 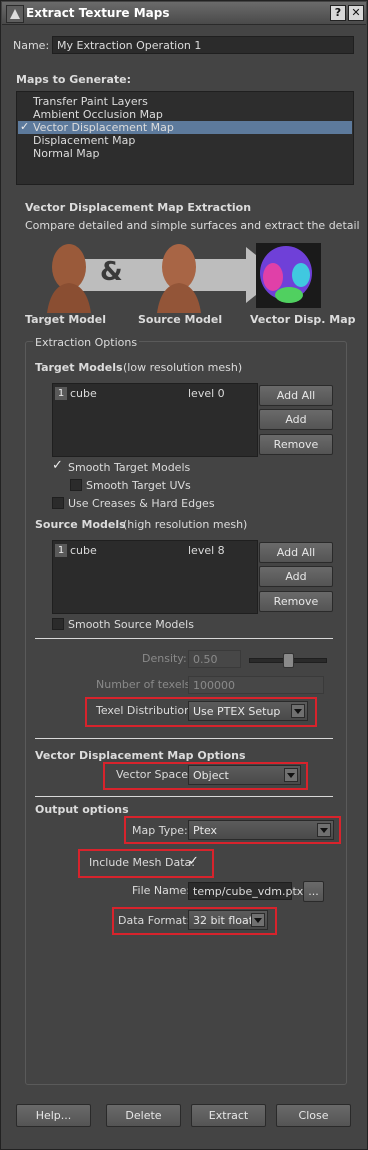 What do you see at coordinates (296, 552) in the screenshot?
I see `source-add-all-button: Add All` at bounding box center [296, 552].